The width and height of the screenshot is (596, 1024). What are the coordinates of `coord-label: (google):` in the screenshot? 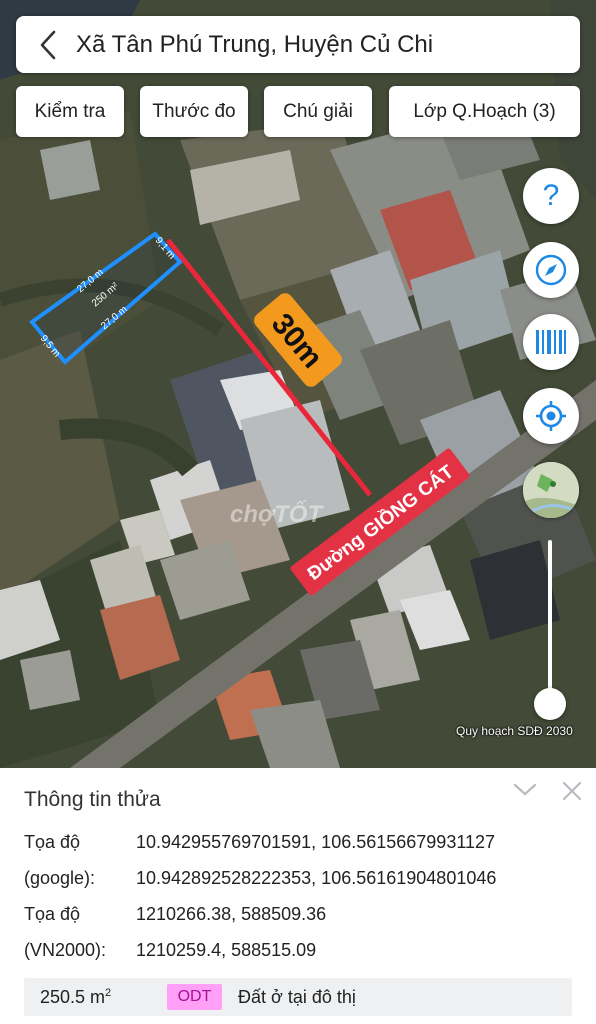 It's located at (60, 878).